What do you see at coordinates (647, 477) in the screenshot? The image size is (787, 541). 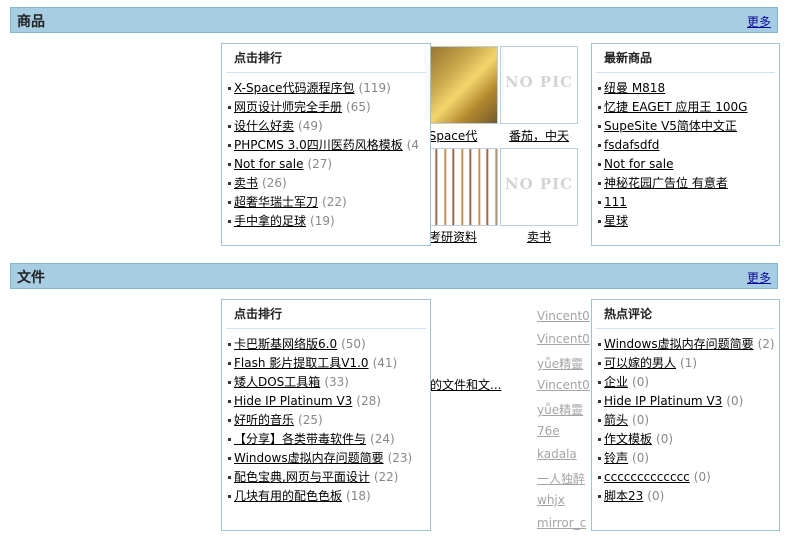 I see `hot-comment-link: ccccccccccccc` at bounding box center [647, 477].